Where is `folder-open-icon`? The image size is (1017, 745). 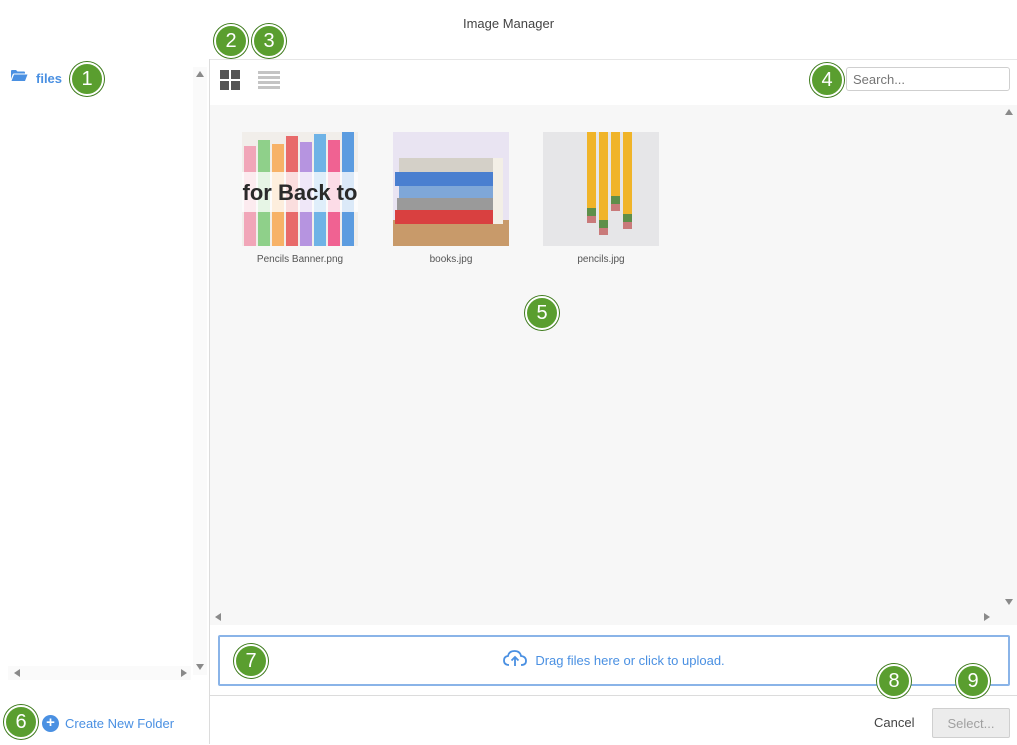 folder-open-icon is located at coordinates (19, 78).